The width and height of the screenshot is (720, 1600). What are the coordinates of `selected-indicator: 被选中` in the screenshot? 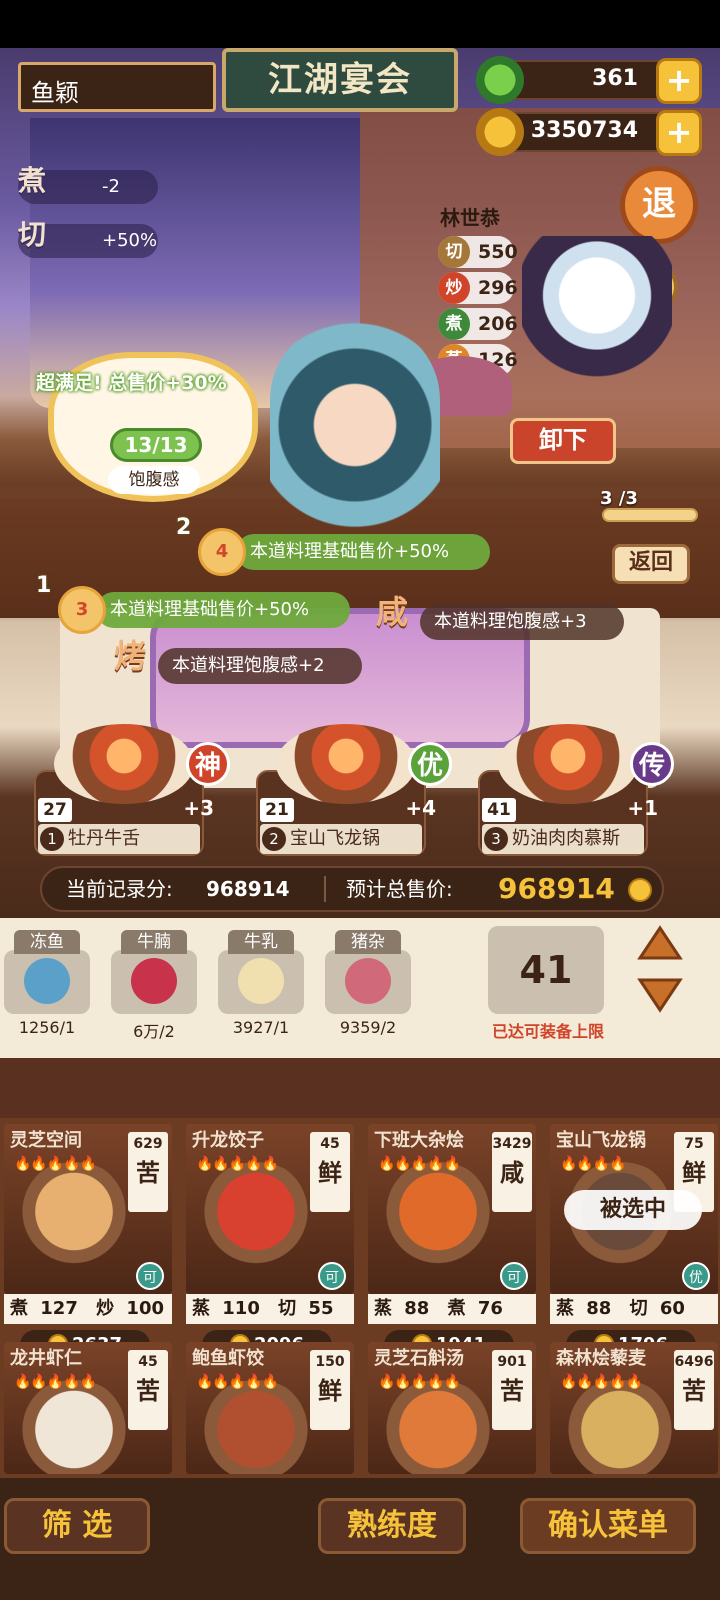 It's located at (633, 1210).